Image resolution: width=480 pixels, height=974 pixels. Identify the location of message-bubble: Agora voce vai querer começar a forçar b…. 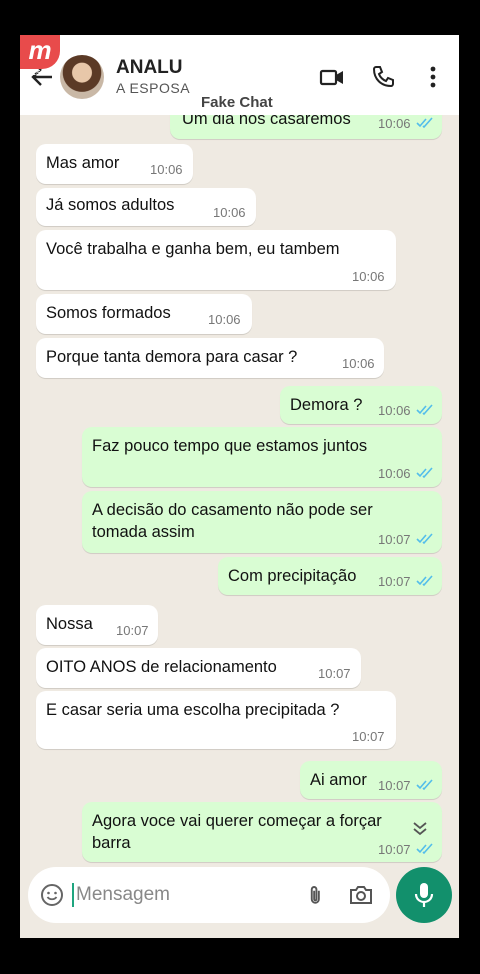
(262, 832).